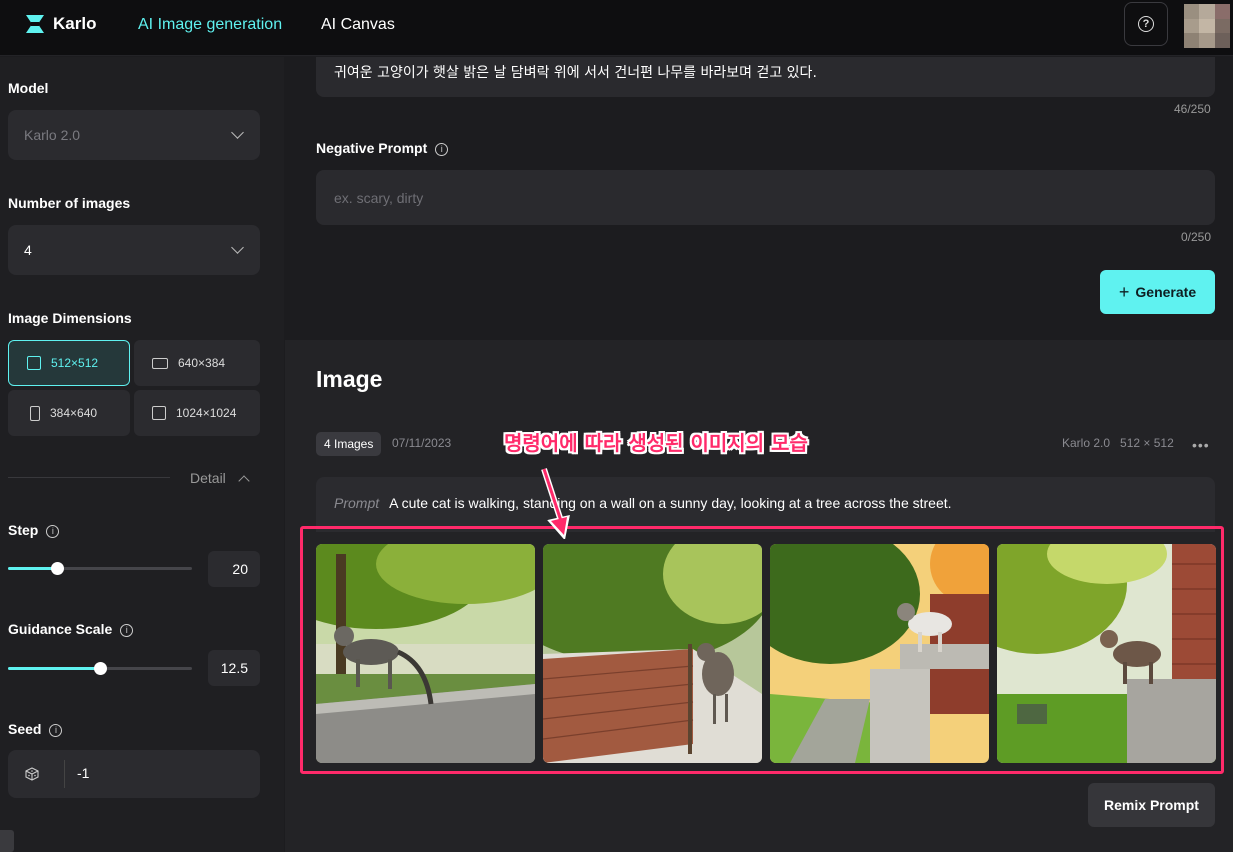  Describe the element at coordinates (616, 28) in the screenshot. I see `top-nav: Karlo AI Image generation AI Canvas ?` at that location.